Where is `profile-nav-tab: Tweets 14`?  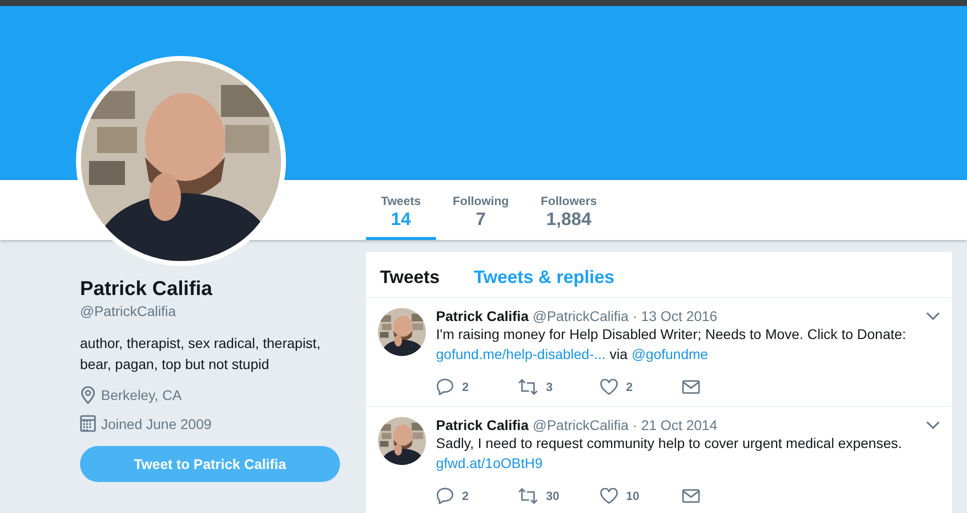
profile-nav-tab: Tweets 14 is located at coordinates (401, 210).